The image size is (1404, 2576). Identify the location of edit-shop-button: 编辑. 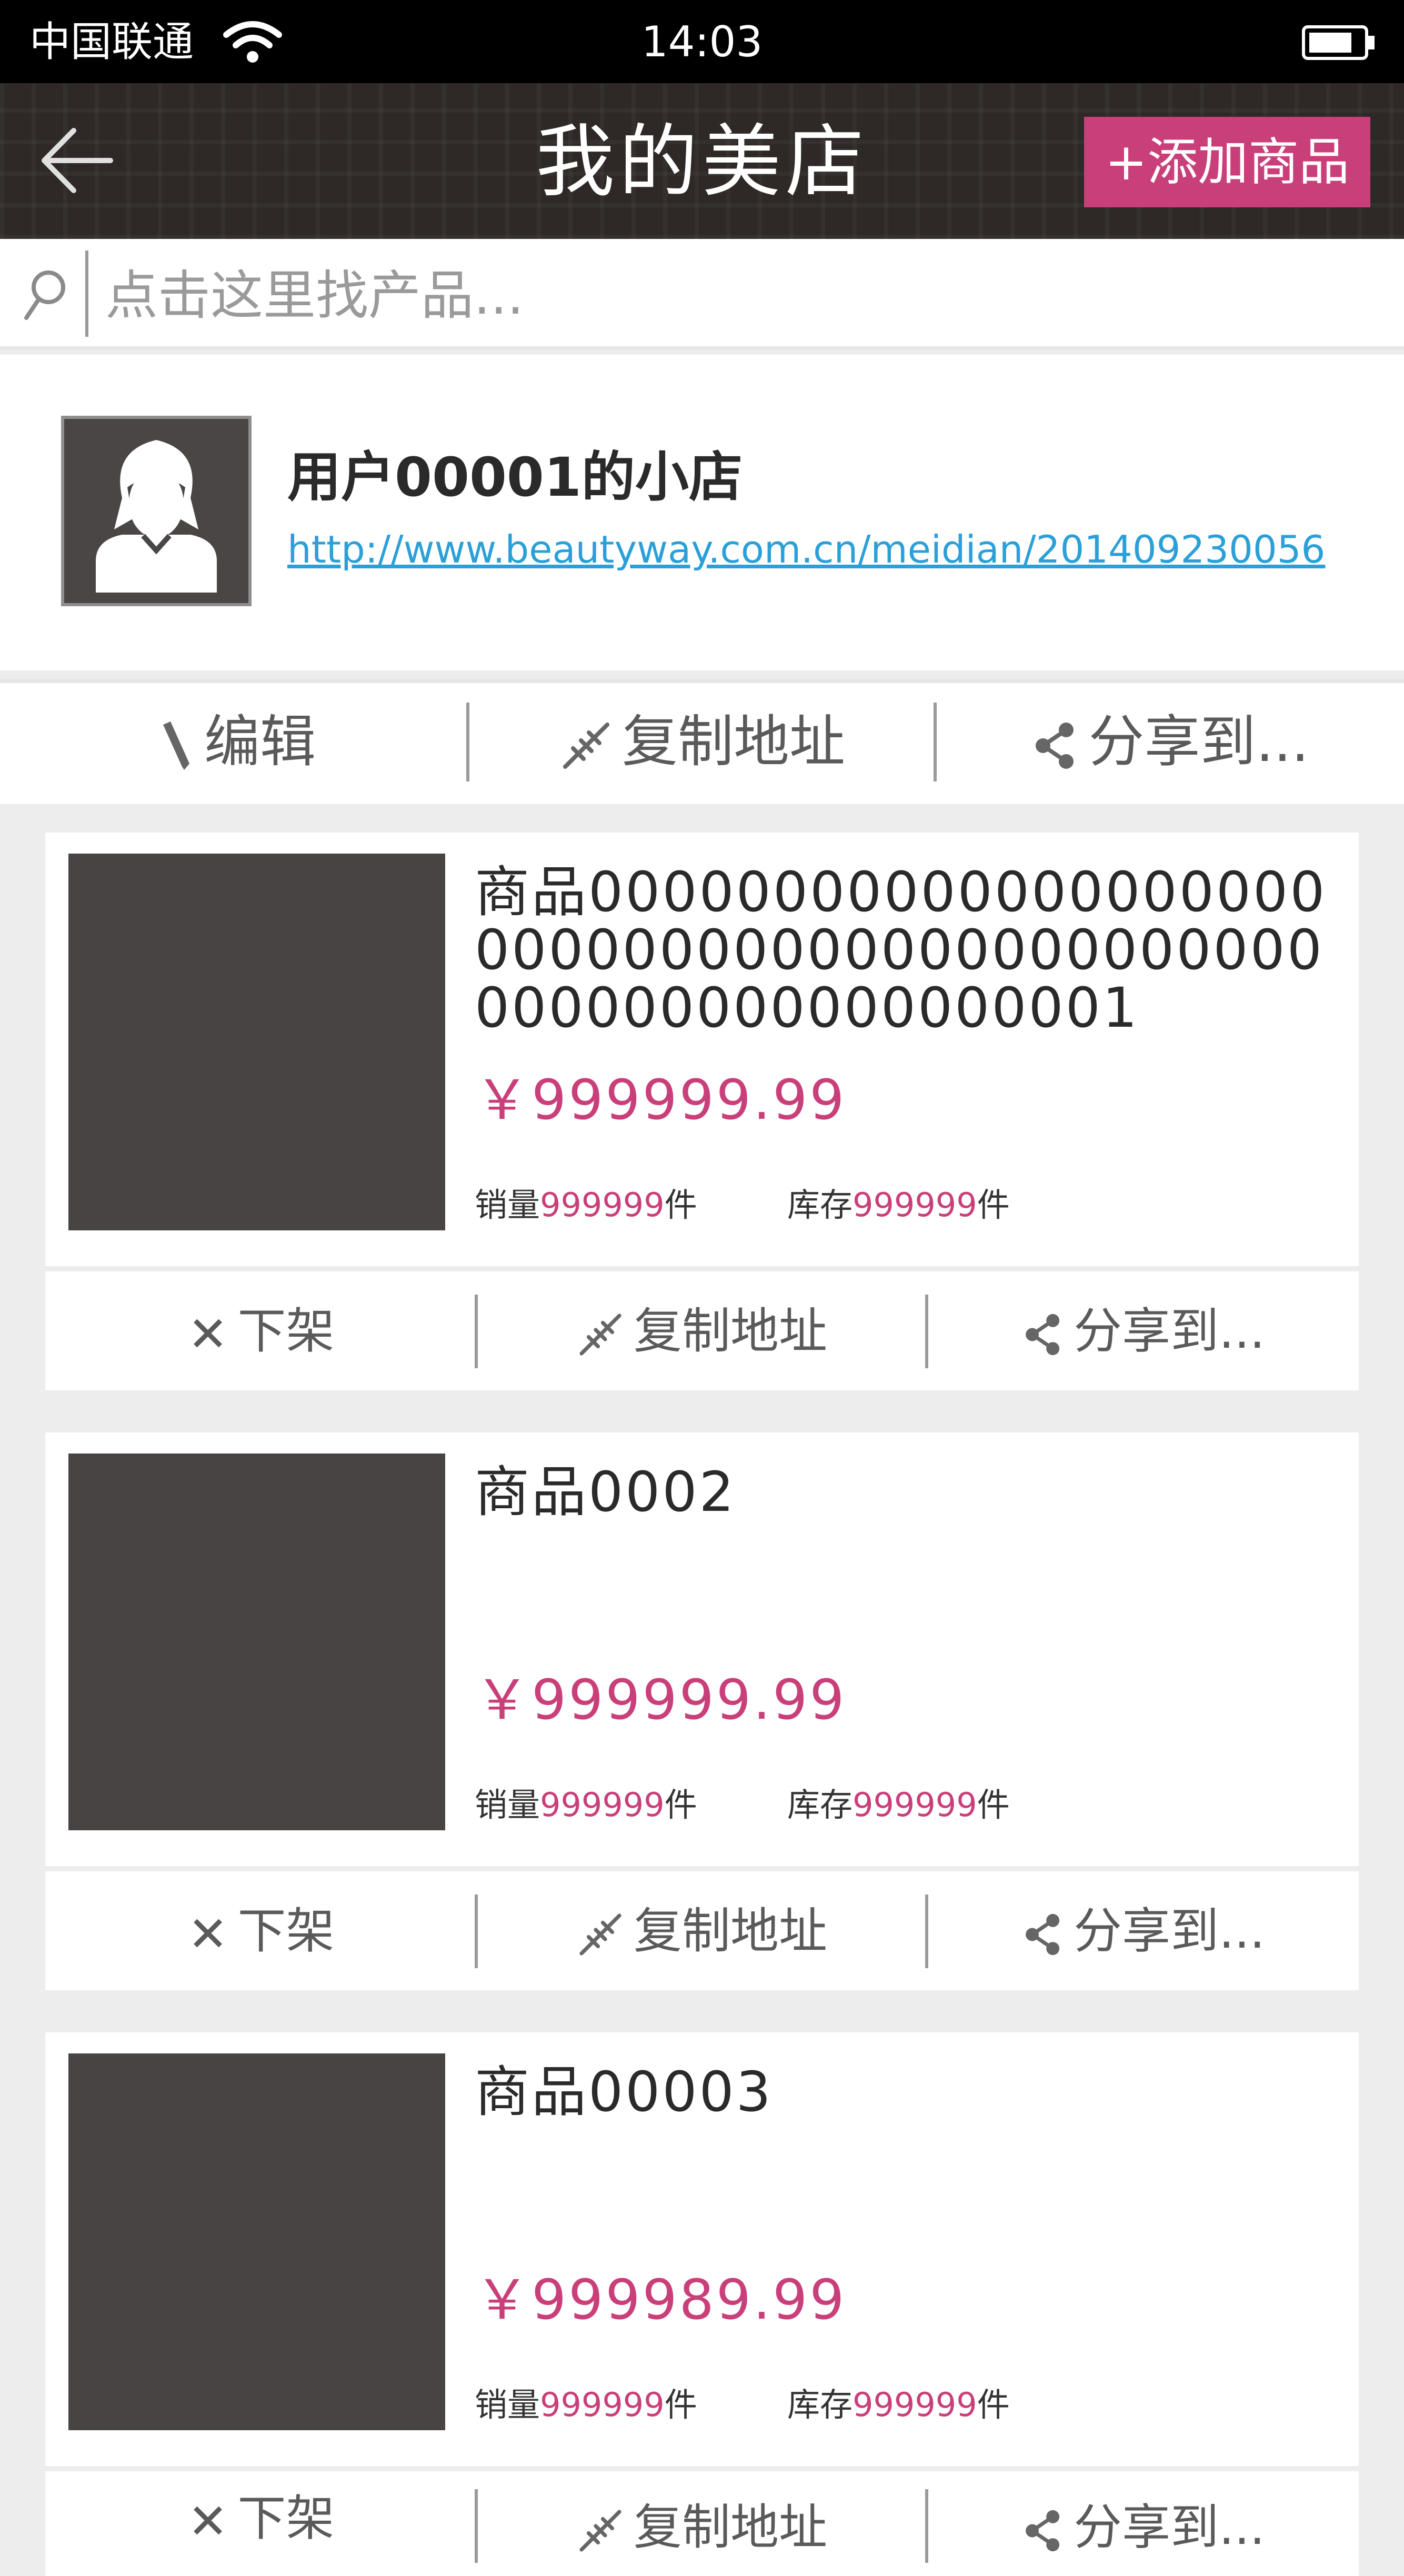
(234, 742).